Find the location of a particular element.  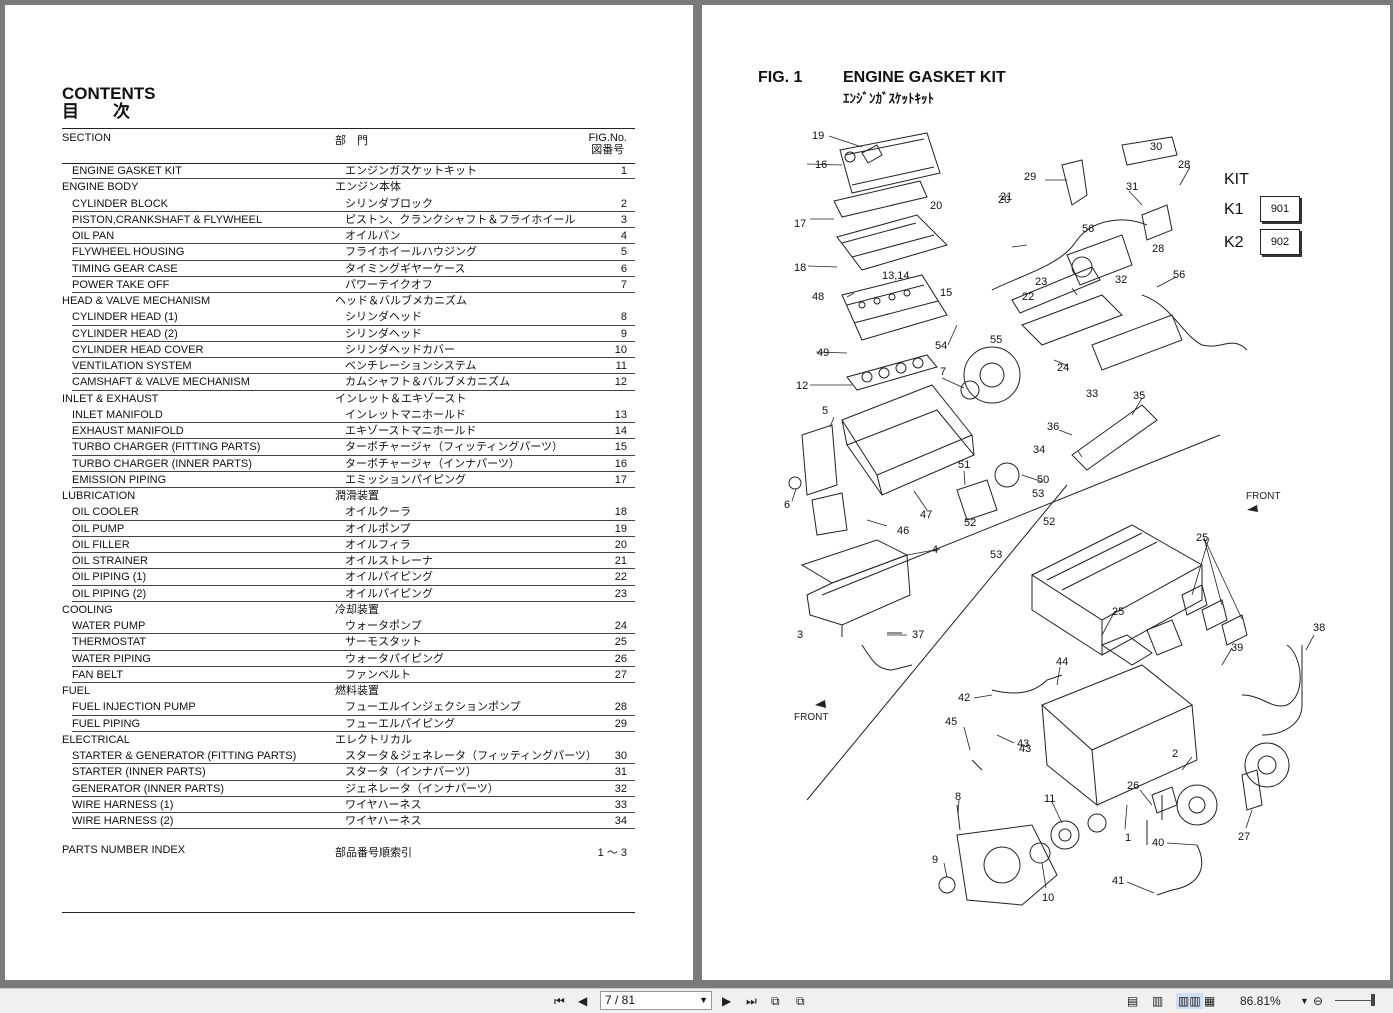

callout-1: 1 is located at coordinates (1128, 838).